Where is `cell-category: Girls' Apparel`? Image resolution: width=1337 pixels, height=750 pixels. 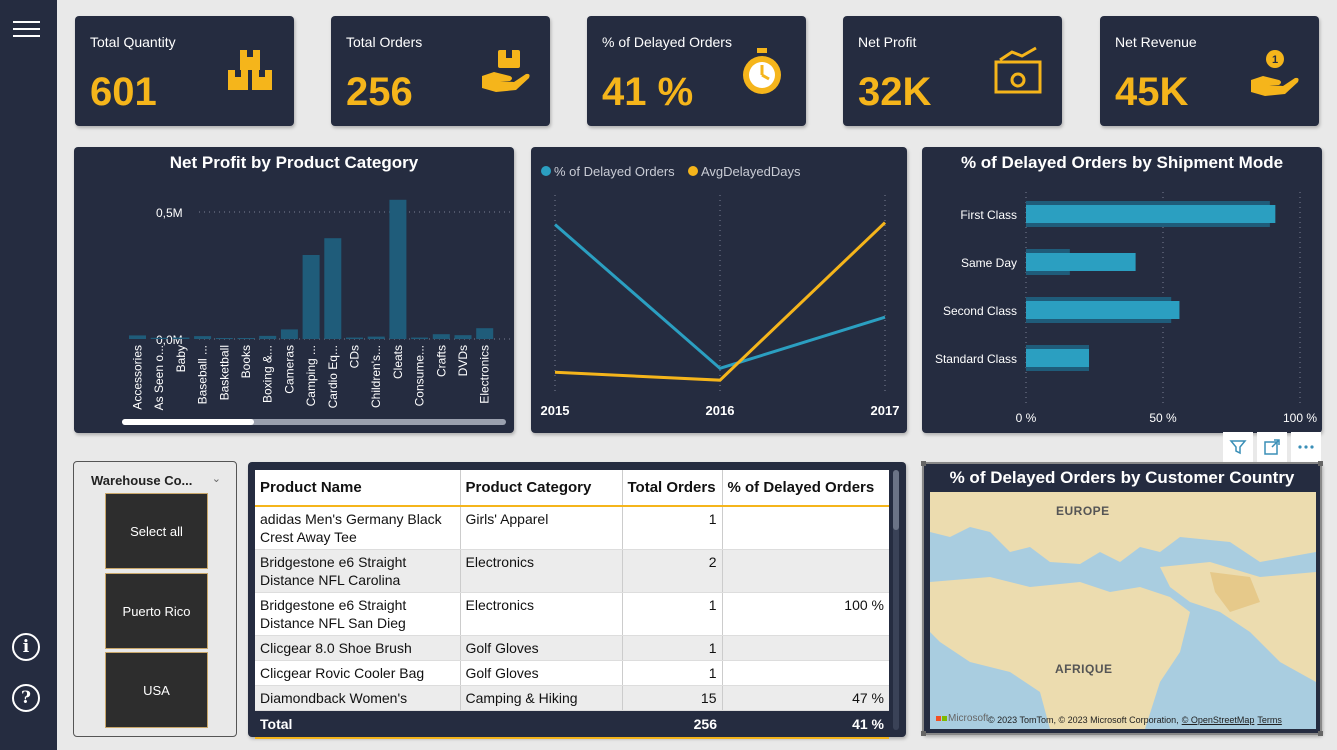 cell-category: Girls' Apparel is located at coordinates (541, 528).